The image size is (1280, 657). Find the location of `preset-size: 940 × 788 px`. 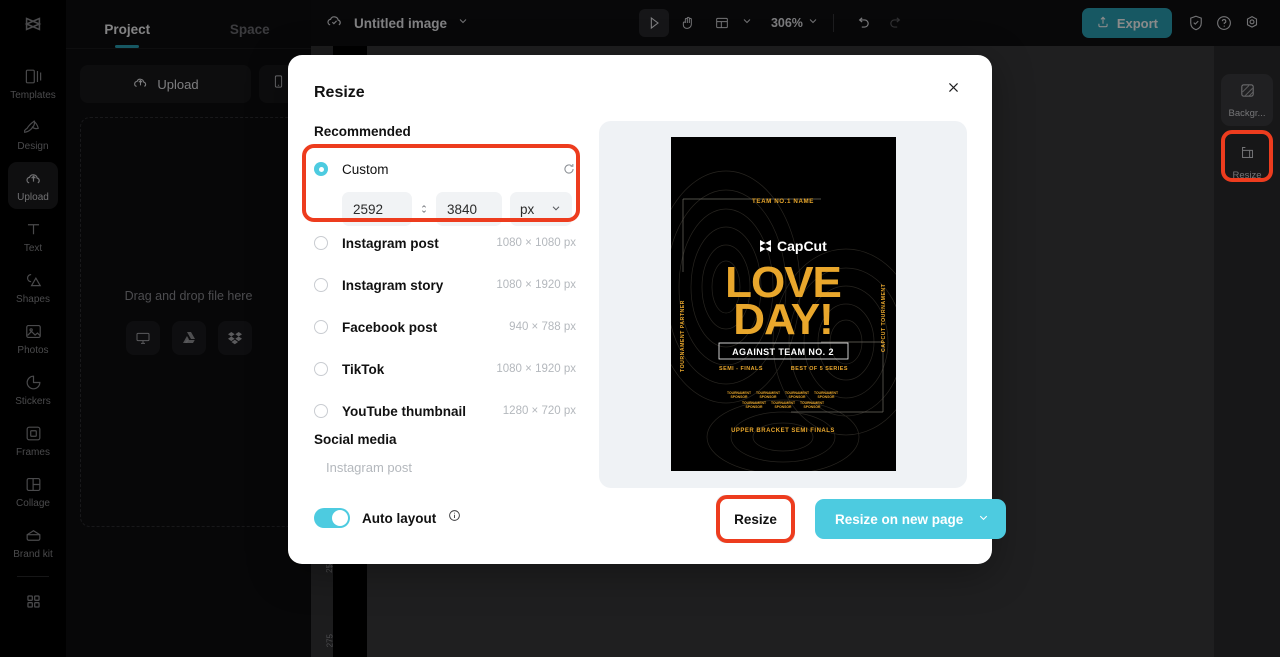

preset-size: 940 × 788 px is located at coordinates (542, 327).